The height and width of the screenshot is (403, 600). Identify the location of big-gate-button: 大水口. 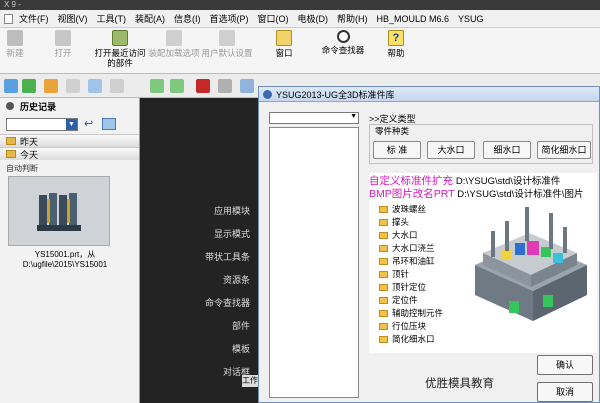
(451, 150).